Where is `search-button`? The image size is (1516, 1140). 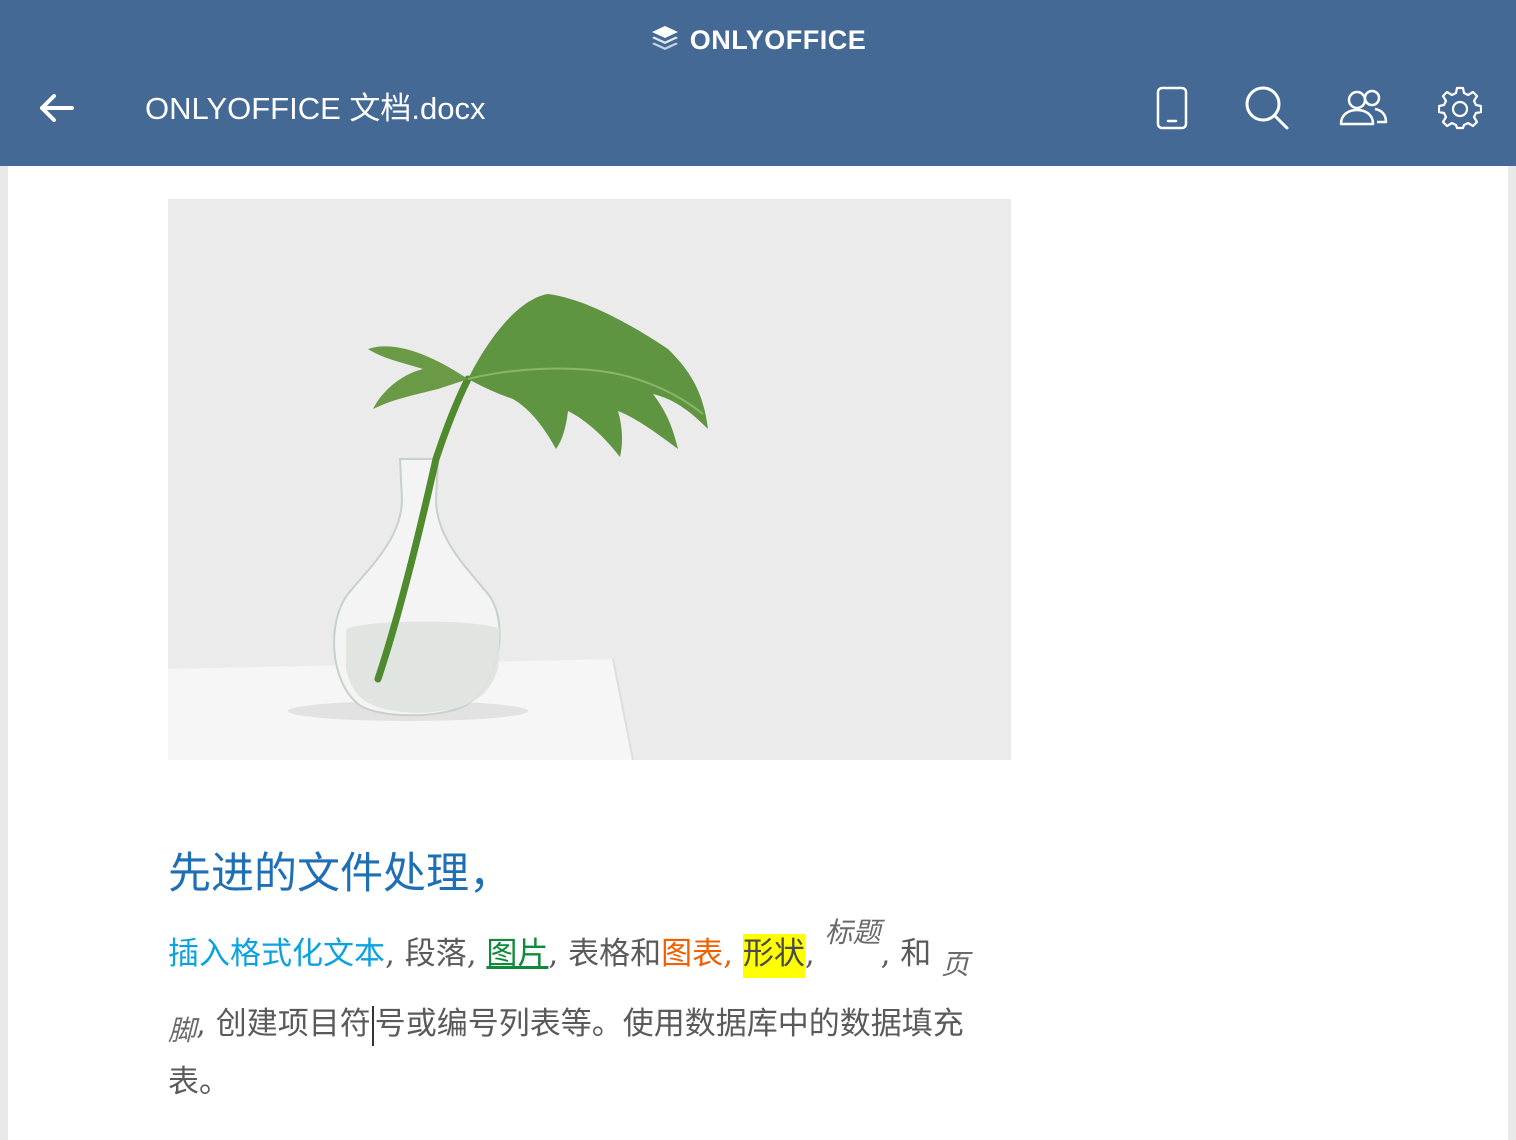
search-button is located at coordinates (1267, 110).